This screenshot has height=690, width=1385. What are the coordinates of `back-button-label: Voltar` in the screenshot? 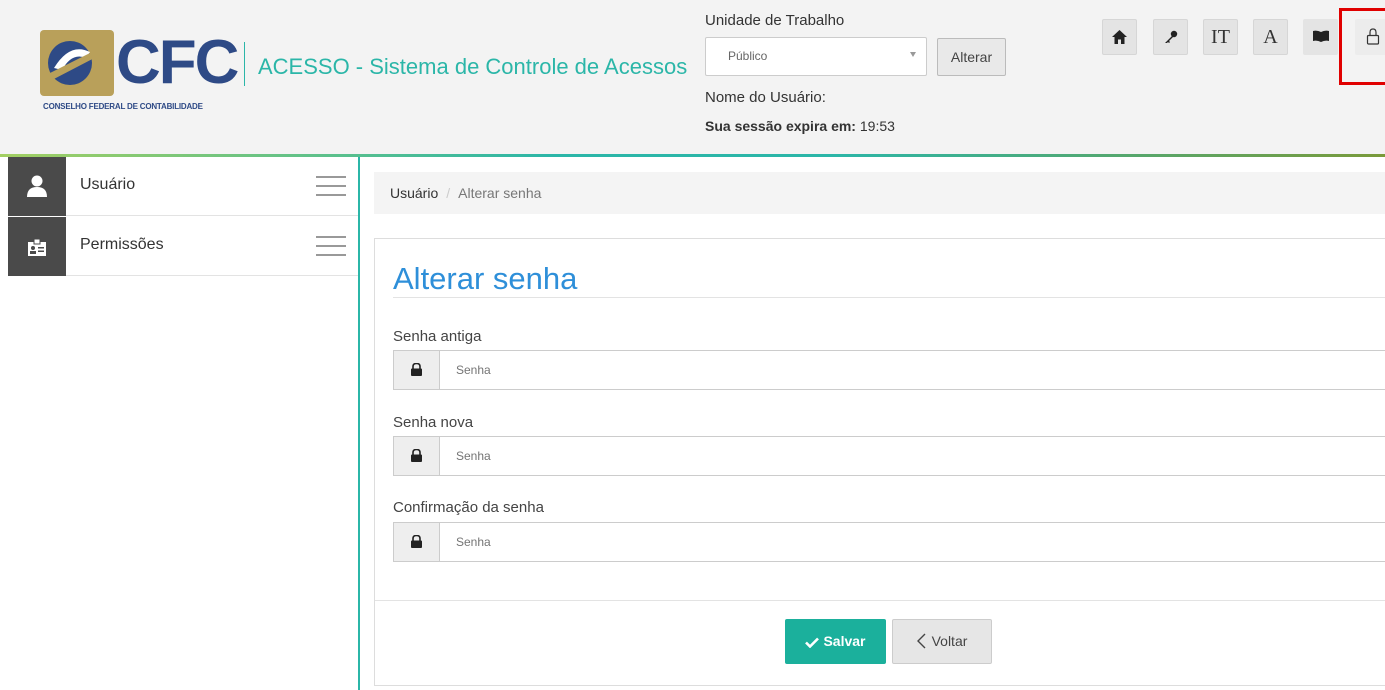 It's located at (949, 641).